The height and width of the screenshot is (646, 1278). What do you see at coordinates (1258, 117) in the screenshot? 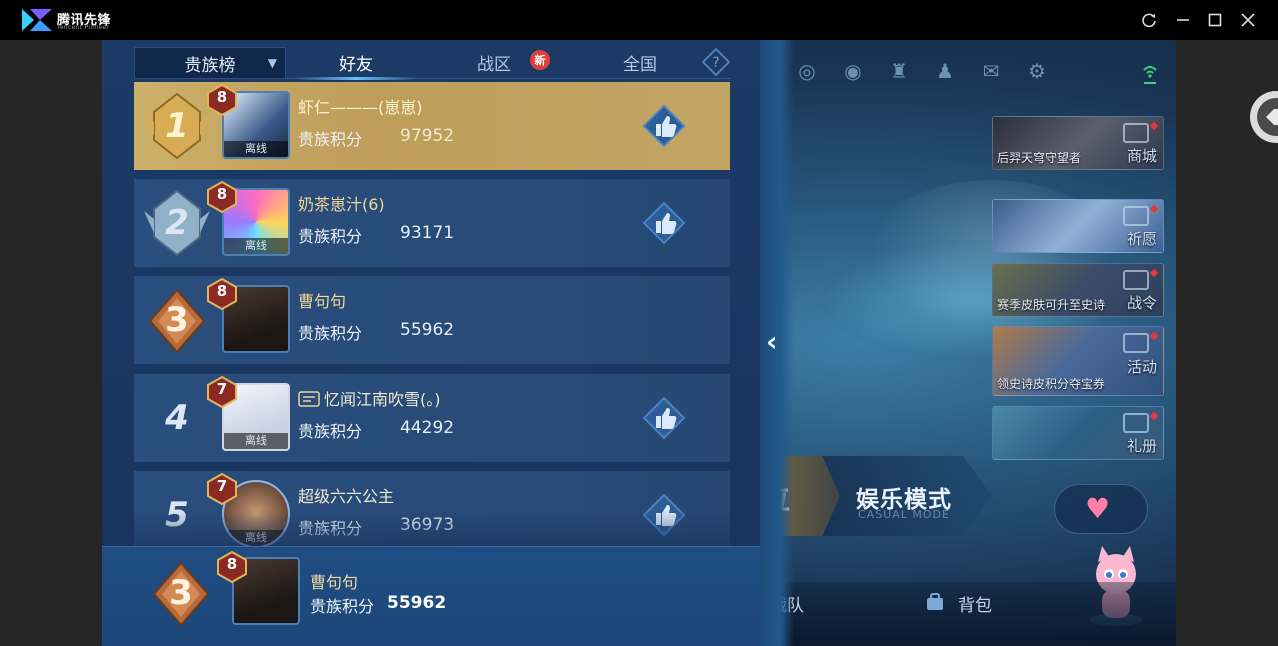
I see `floating-side-button-icon` at bounding box center [1258, 117].